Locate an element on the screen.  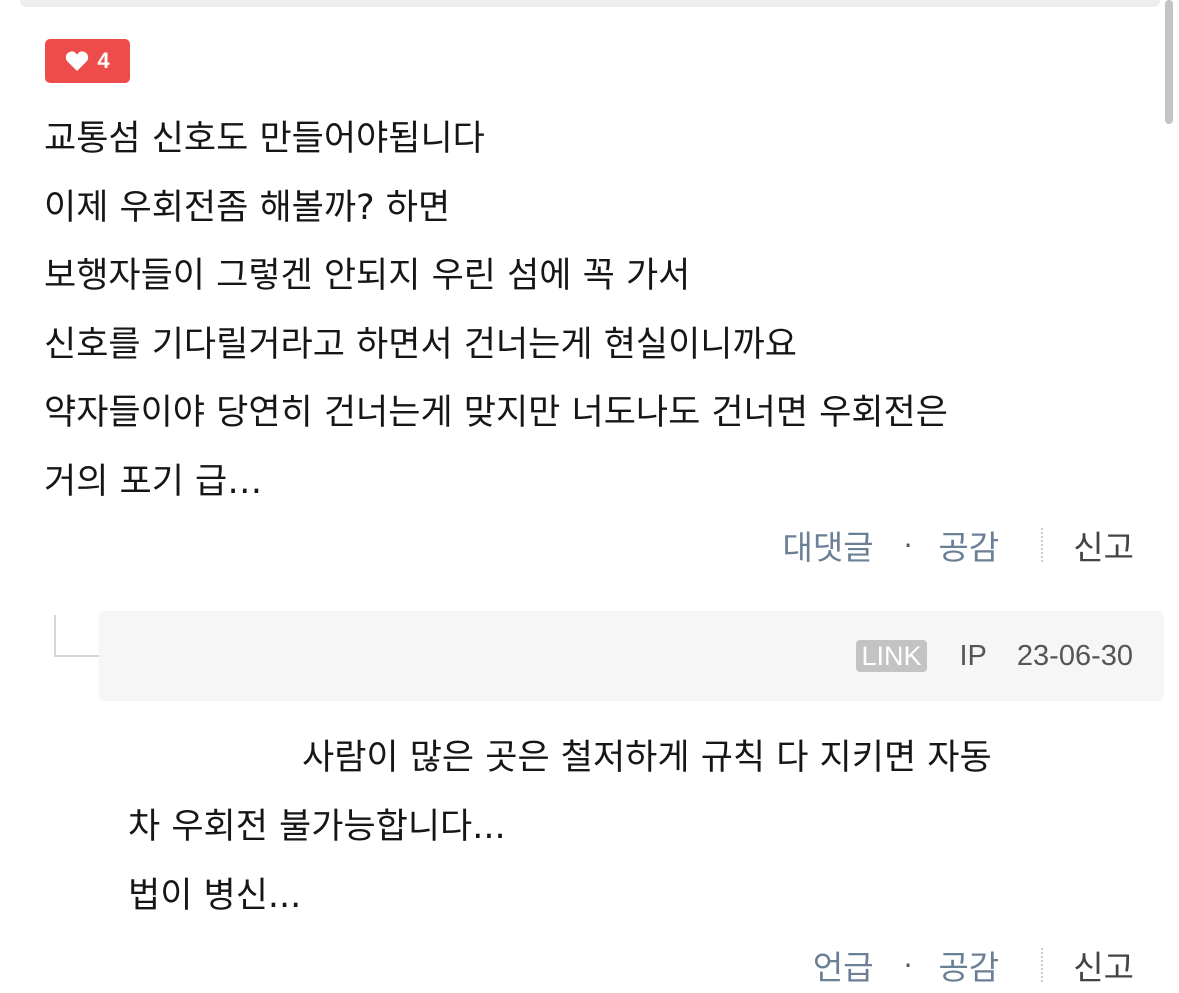
comment-actions: 대댓글 · 공감 신고 is located at coordinates (958, 545).